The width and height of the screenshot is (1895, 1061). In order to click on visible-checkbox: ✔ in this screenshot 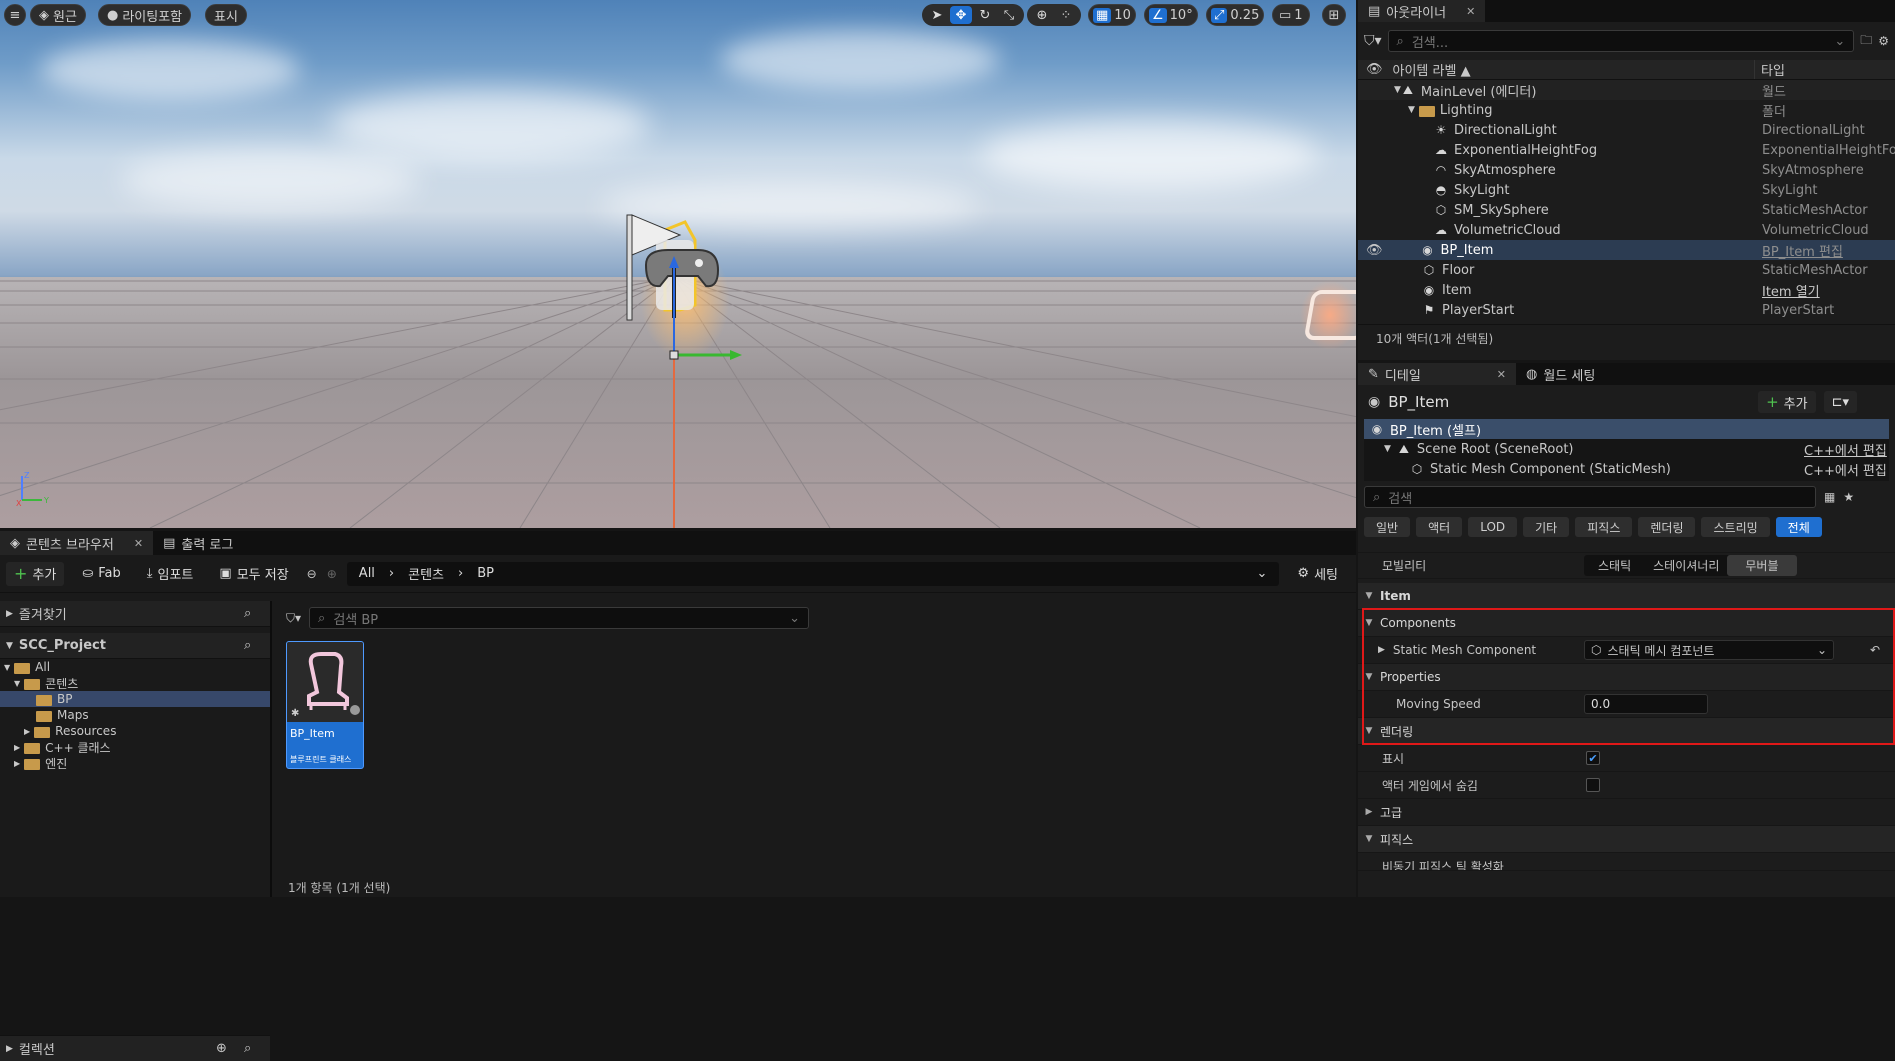, I will do `click(1593, 758)`.